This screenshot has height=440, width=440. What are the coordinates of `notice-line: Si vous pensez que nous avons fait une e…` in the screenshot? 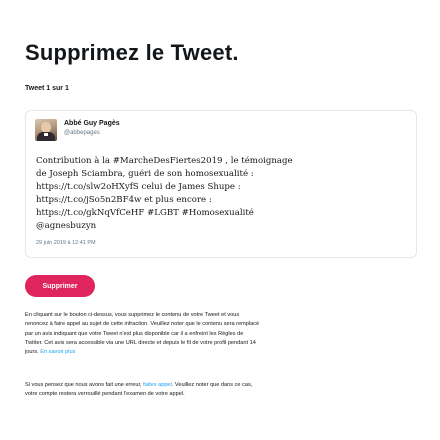 It's located at (222, 385).